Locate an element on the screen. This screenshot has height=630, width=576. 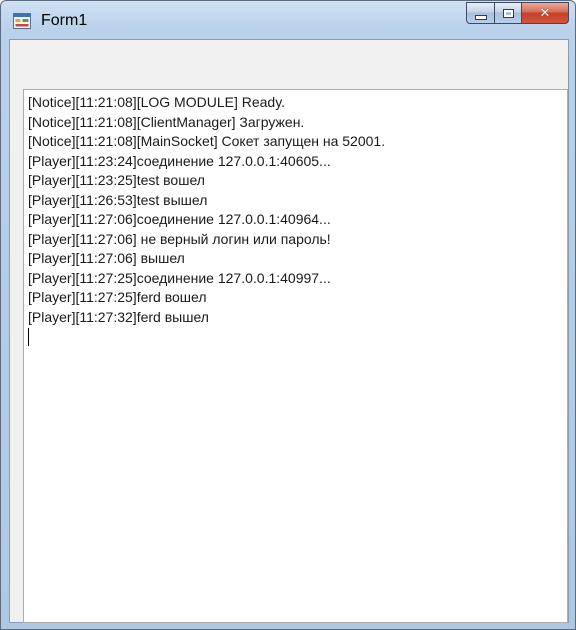
log-line: [Player][11:27:25]ferd вошел is located at coordinates (117, 297).